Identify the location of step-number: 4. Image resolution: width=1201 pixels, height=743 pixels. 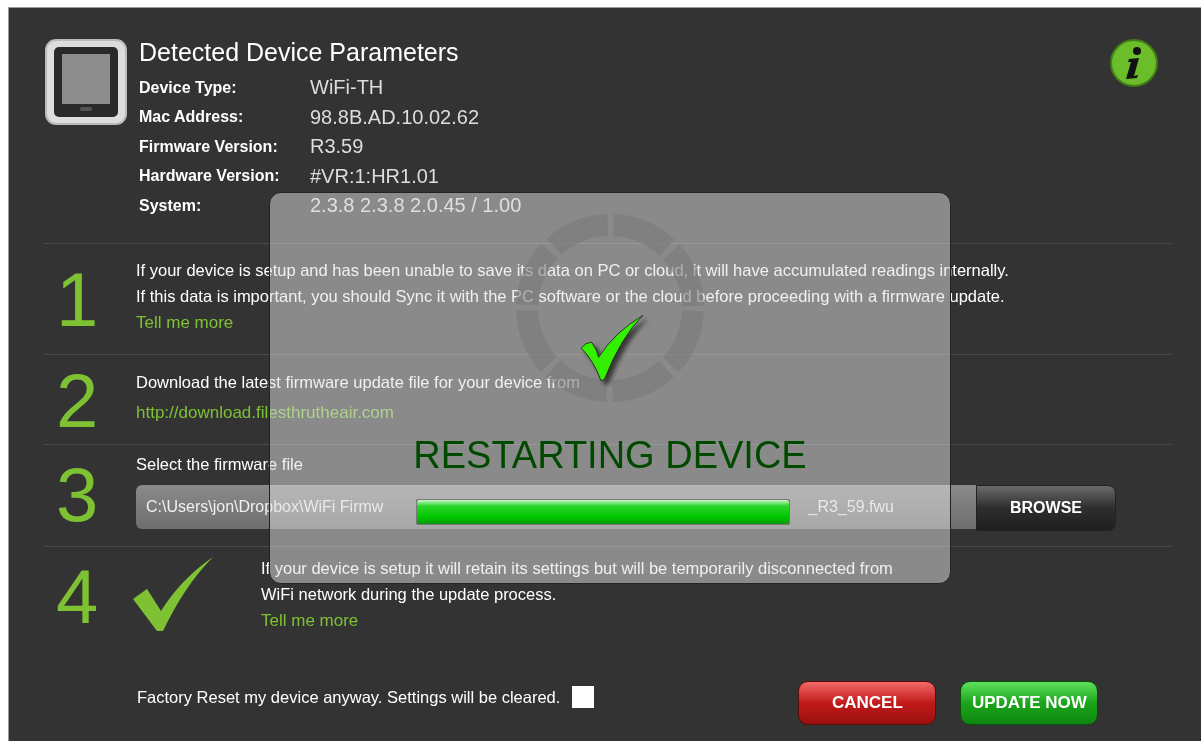
(77, 597).